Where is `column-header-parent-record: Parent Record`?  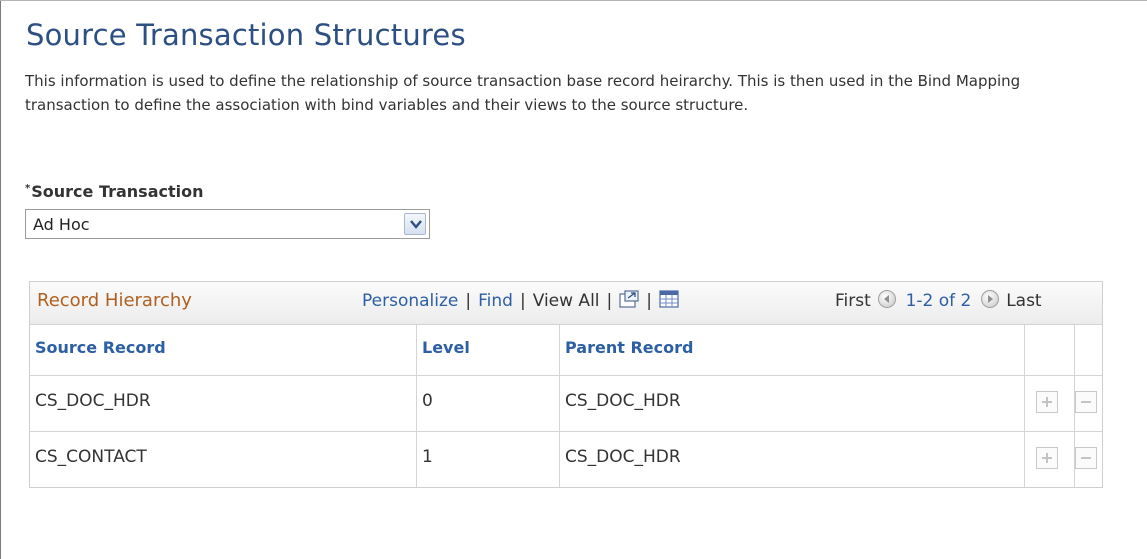
column-header-parent-record: Parent Record is located at coordinates (792, 350).